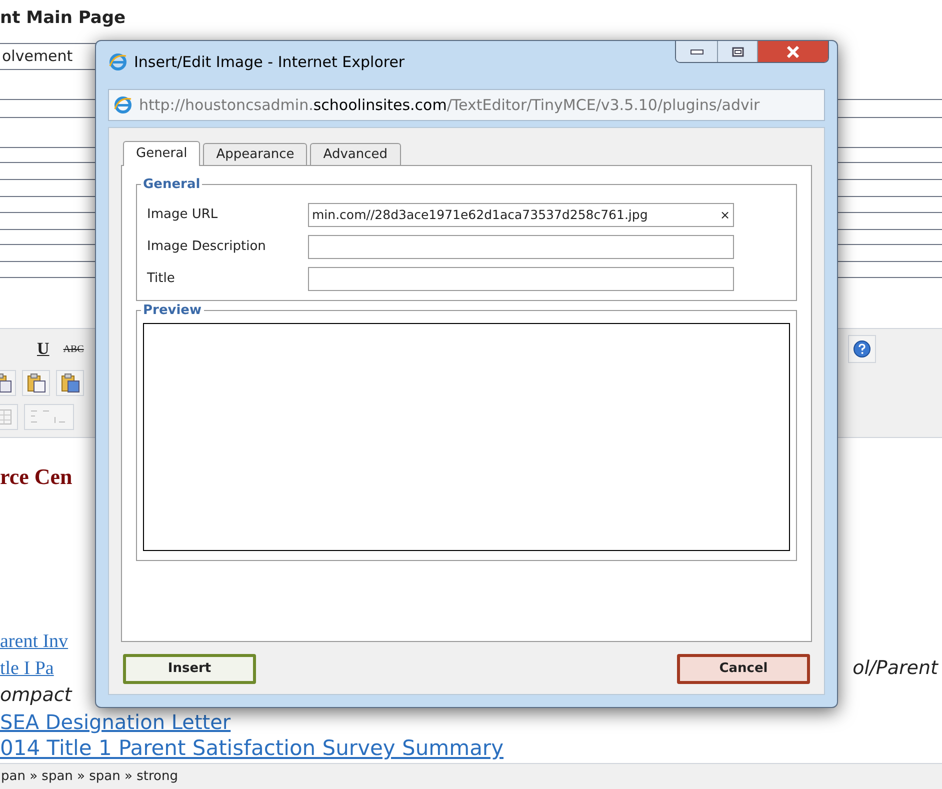 The height and width of the screenshot is (789, 942). What do you see at coordinates (34, 641) in the screenshot?
I see `link: arent Inv` at bounding box center [34, 641].